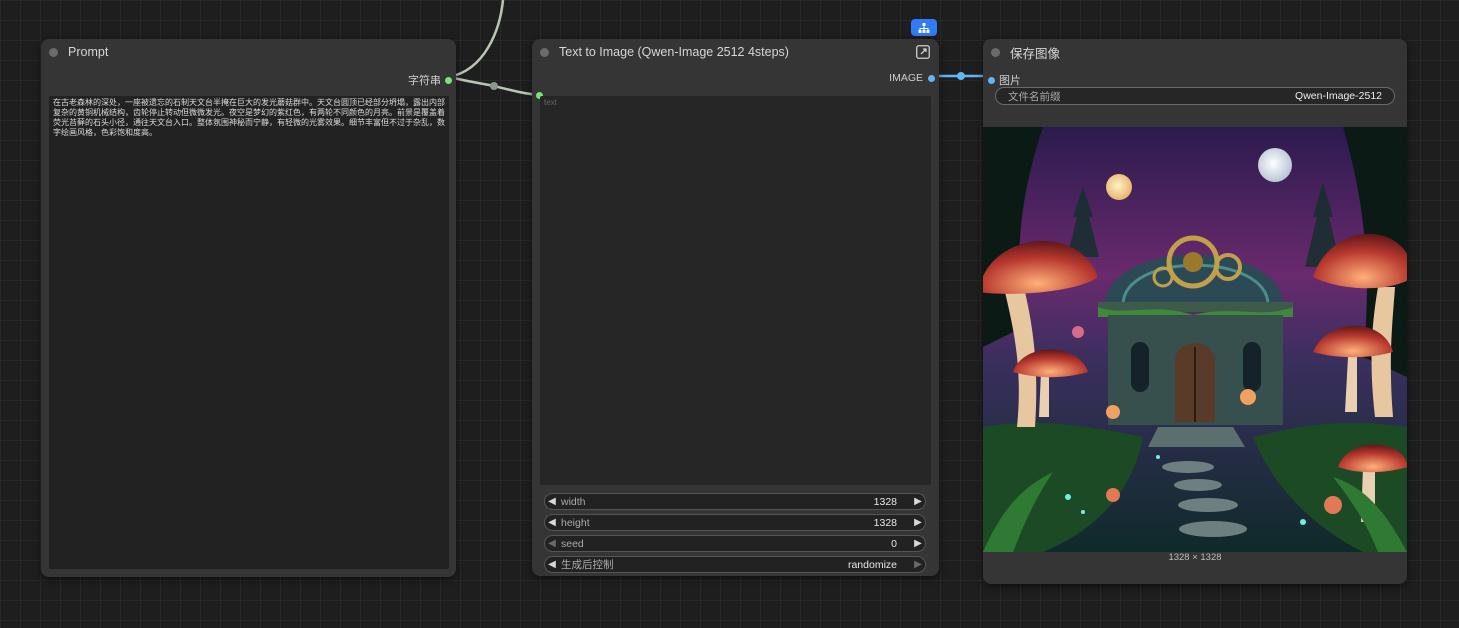  I want to click on widget-label: seed, so click(572, 543).